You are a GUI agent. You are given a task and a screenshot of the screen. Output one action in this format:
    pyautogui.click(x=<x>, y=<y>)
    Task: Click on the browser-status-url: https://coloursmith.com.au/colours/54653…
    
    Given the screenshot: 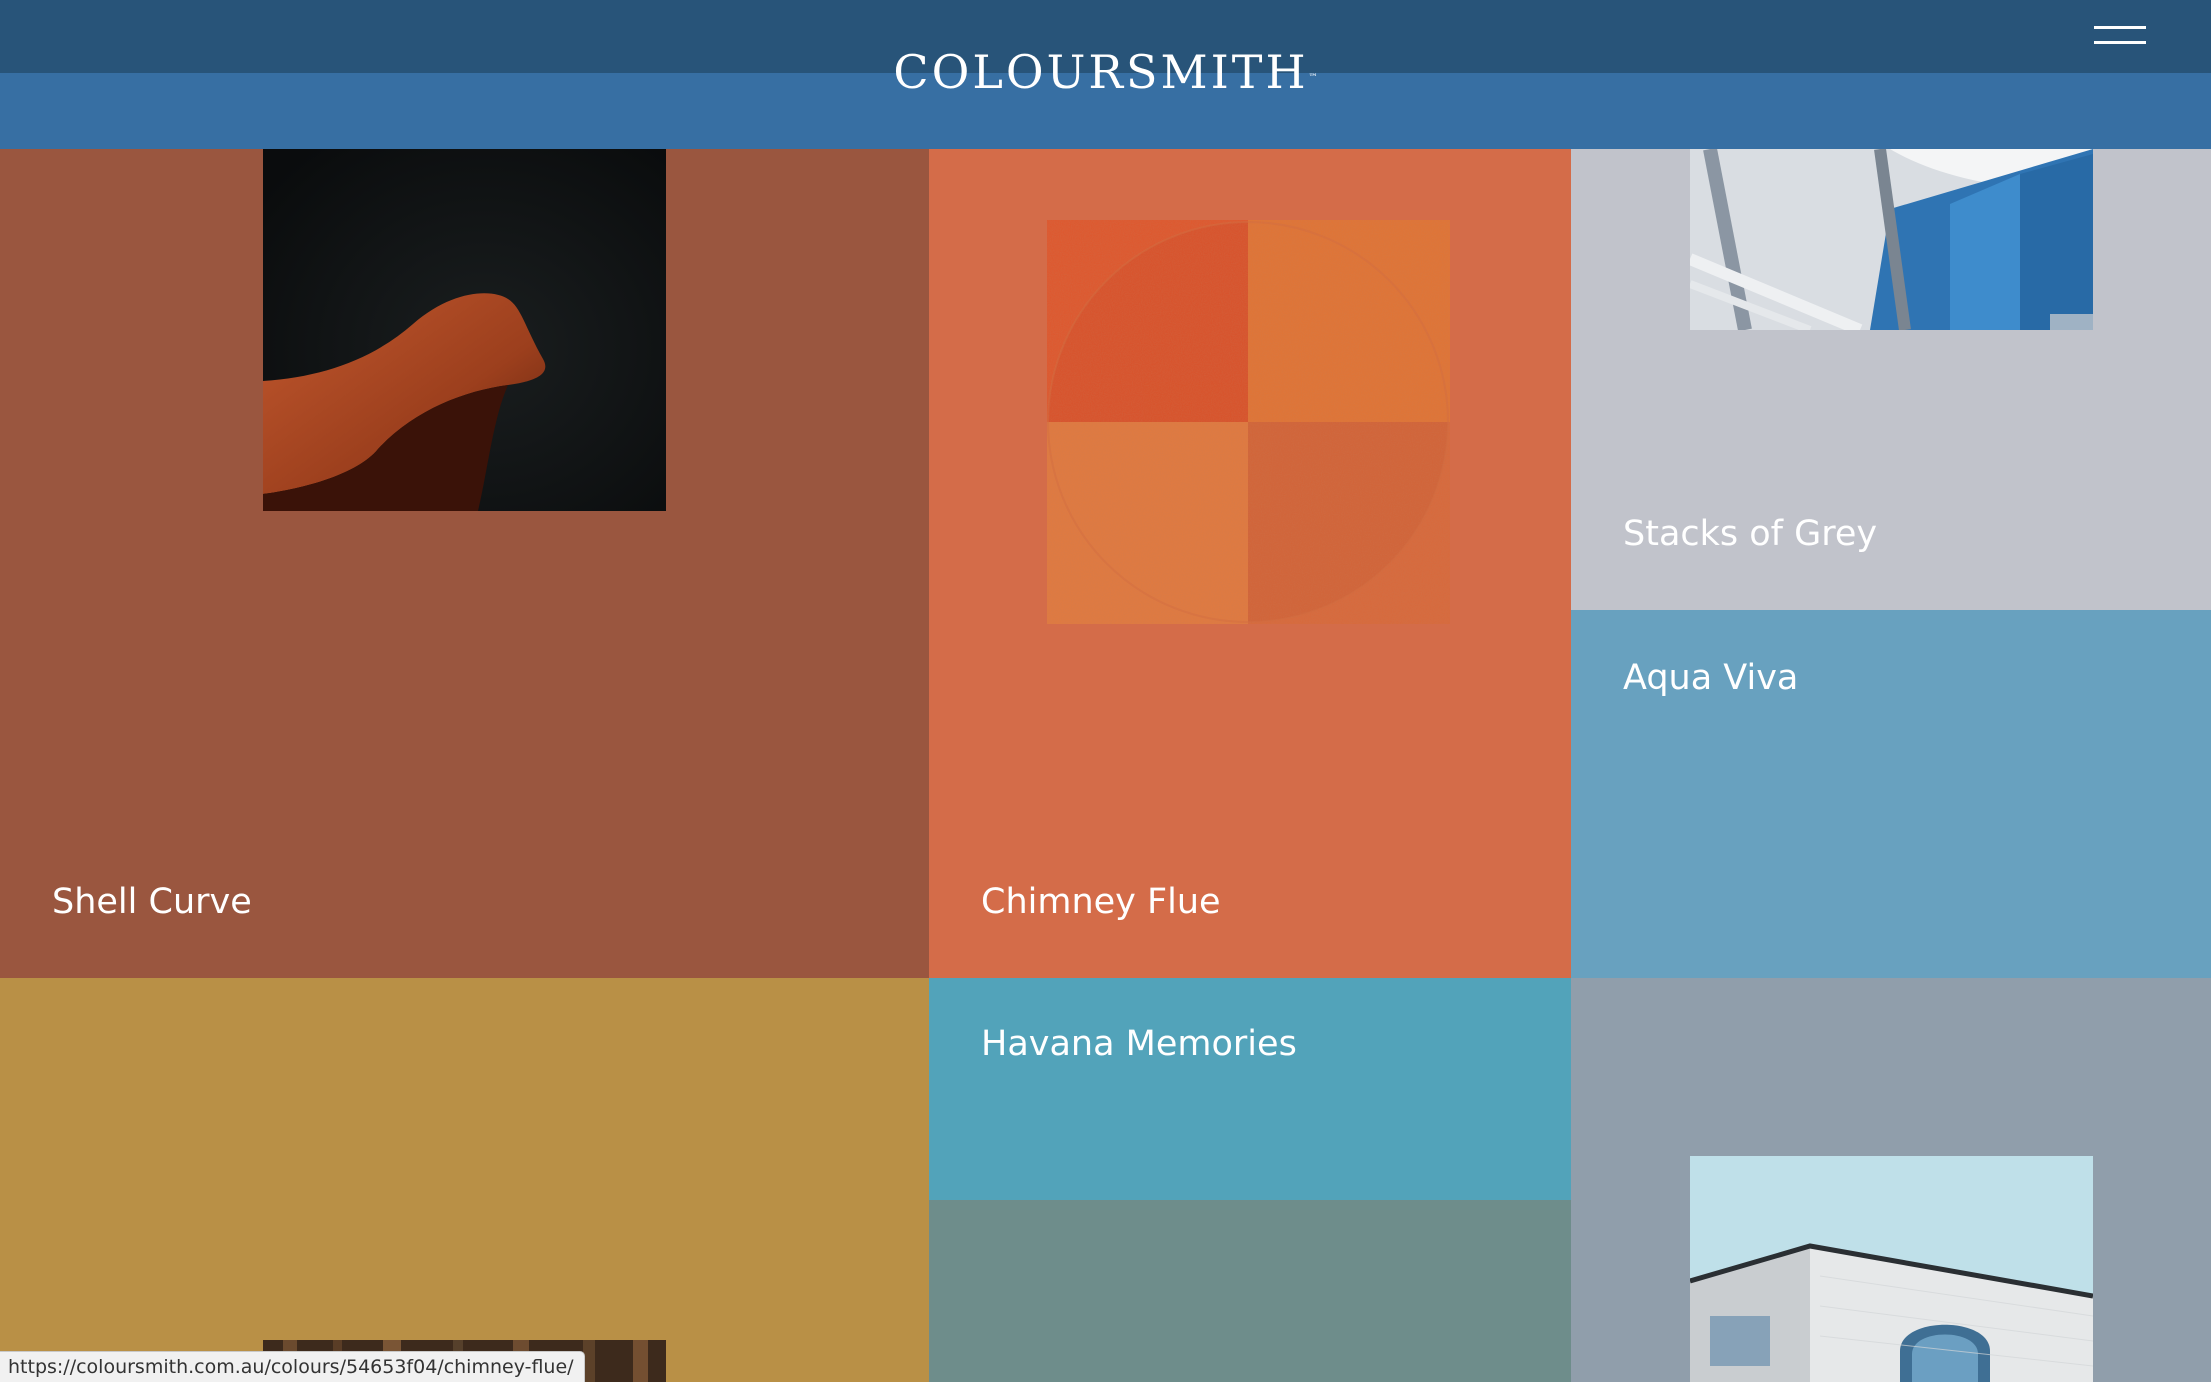 What is the action you would take?
    pyautogui.click(x=292, y=1366)
    